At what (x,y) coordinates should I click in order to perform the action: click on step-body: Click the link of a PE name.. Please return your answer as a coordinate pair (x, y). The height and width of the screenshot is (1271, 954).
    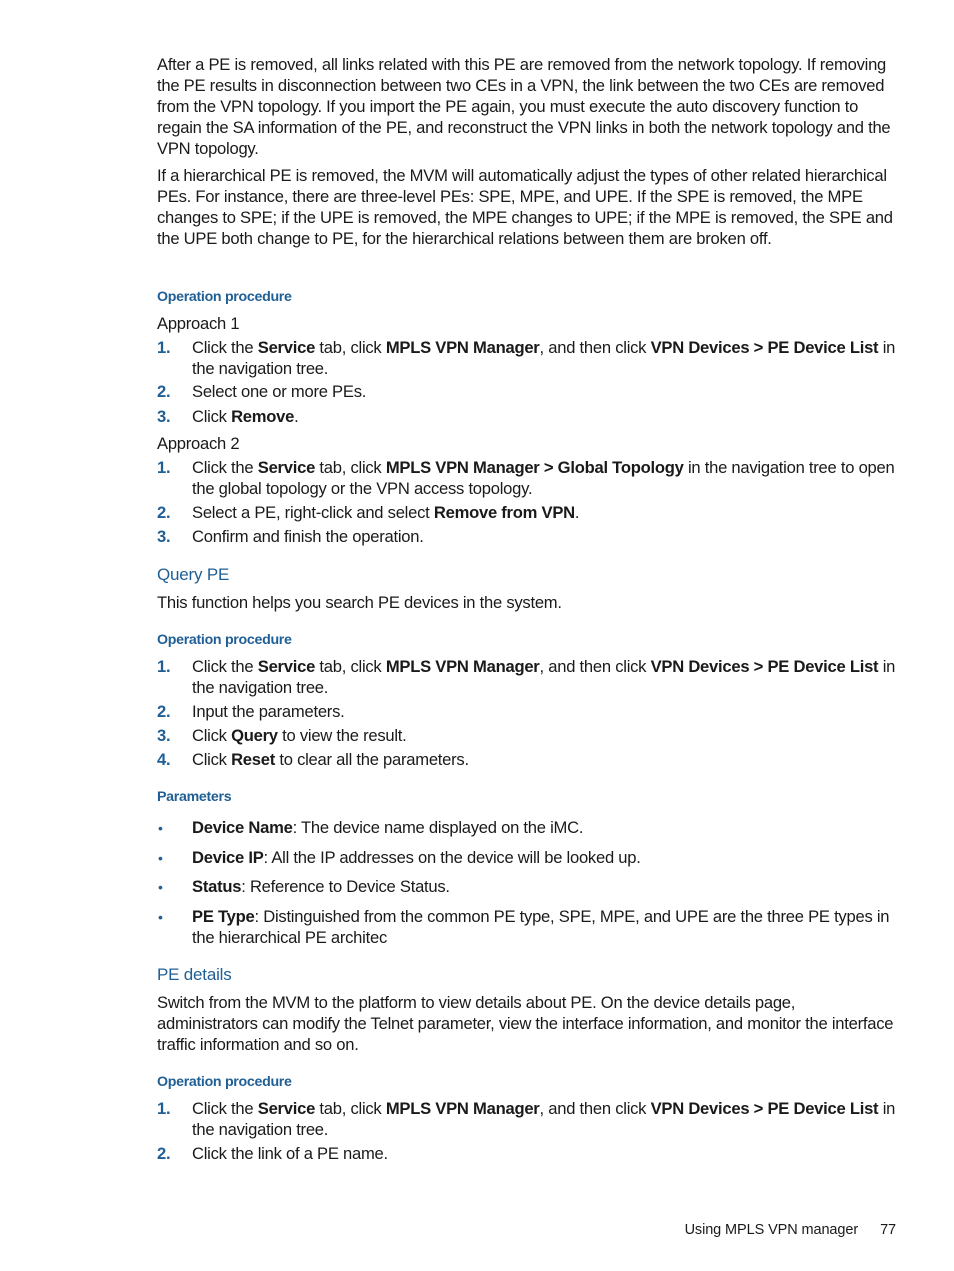
    Looking at the image, I should click on (545, 1154).